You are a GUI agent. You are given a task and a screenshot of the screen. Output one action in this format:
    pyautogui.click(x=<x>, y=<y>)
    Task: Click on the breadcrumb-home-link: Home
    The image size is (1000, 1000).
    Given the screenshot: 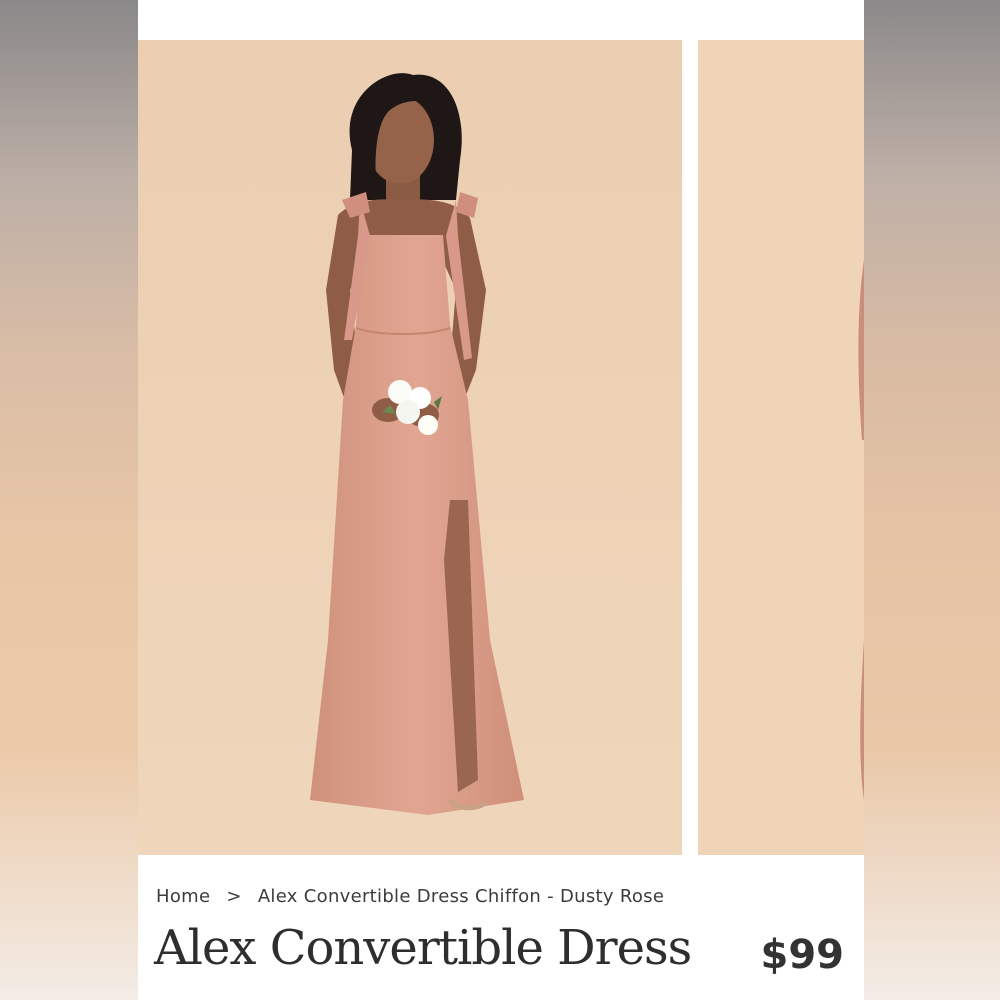 What is the action you would take?
    pyautogui.click(x=183, y=896)
    